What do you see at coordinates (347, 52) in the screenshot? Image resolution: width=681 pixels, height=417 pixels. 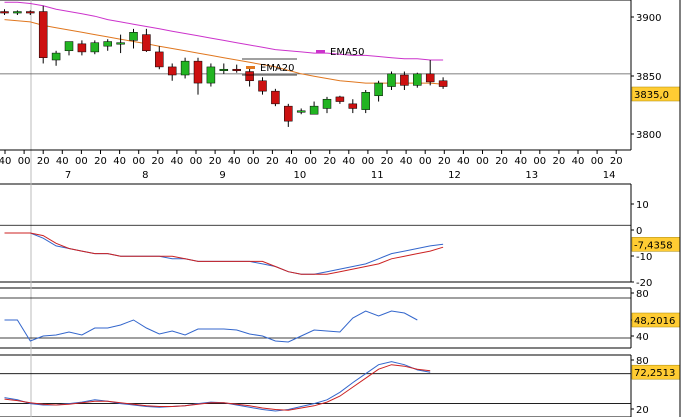 I see `ema50-legend-label: EMA50` at bounding box center [347, 52].